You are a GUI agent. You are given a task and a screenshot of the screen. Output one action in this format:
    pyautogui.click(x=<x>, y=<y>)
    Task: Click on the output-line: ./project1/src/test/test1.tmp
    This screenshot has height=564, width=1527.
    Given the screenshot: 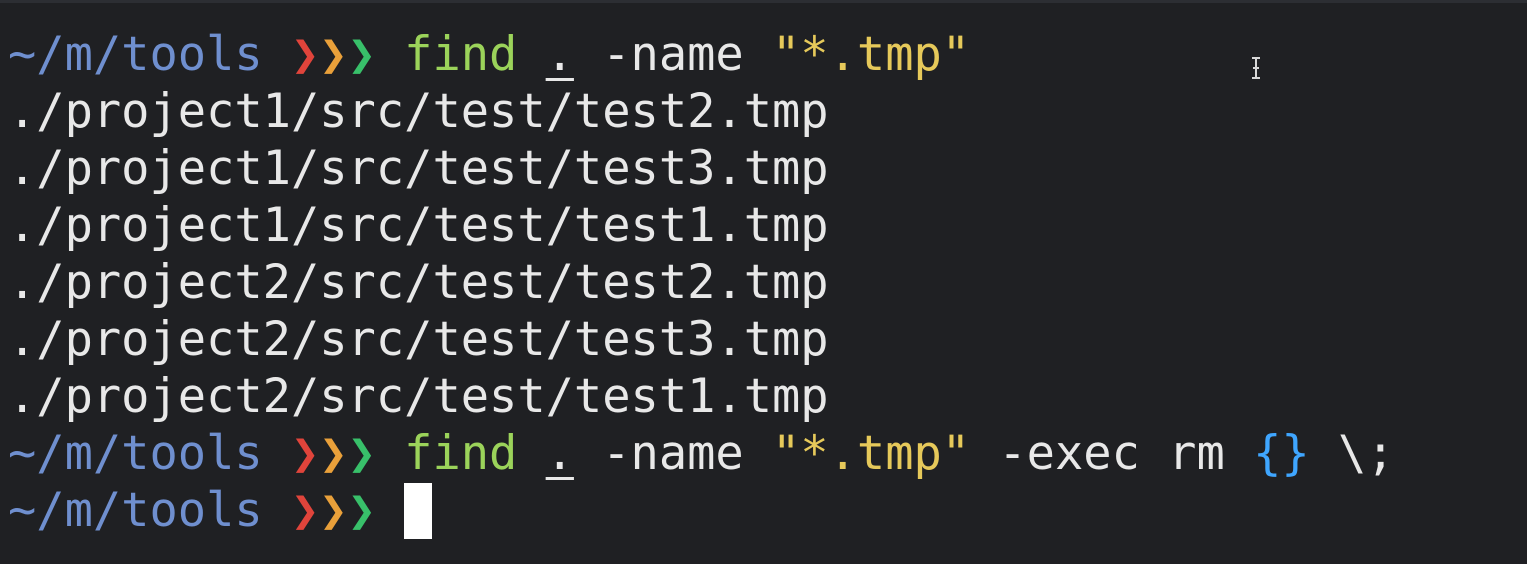 What is the action you would take?
    pyautogui.click(x=418, y=225)
    